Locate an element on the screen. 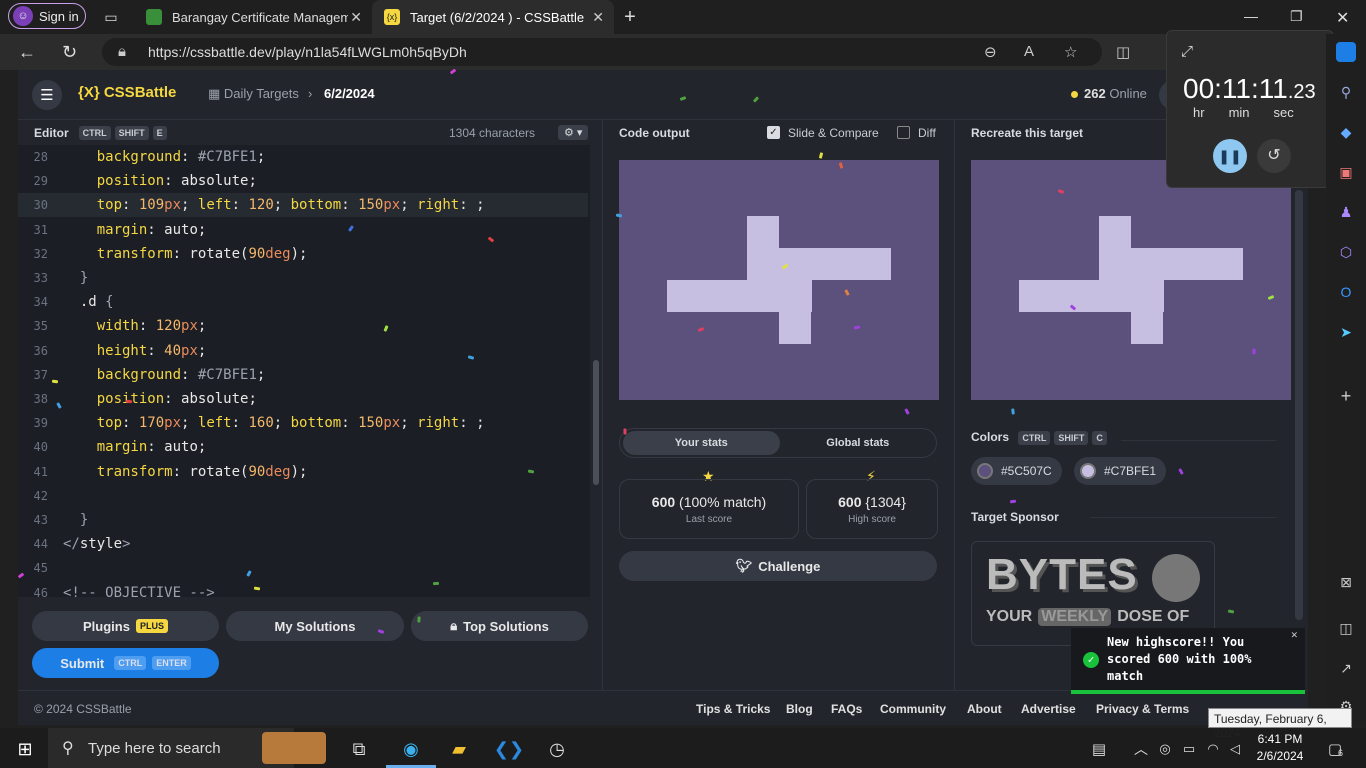 The width and height of the screenshot is (1366, 768). color-chip-5c507c: #5C507C is located at coordinates (1016, 471).